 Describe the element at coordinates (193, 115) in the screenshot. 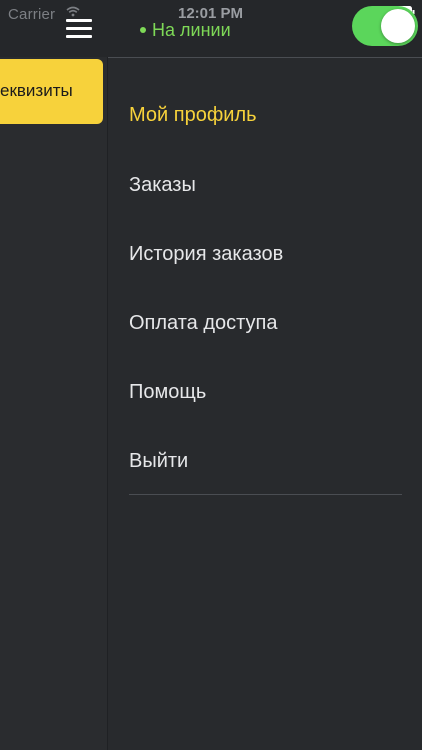

I see `menu-item-profile: Мой профиль` at that location.